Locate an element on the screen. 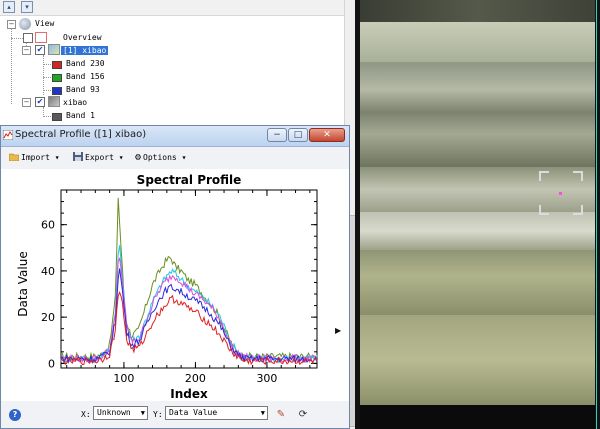 The width and height of the screenshot is (600, 429). band-230-label: Band 230 is located at coordinates (85, 63).